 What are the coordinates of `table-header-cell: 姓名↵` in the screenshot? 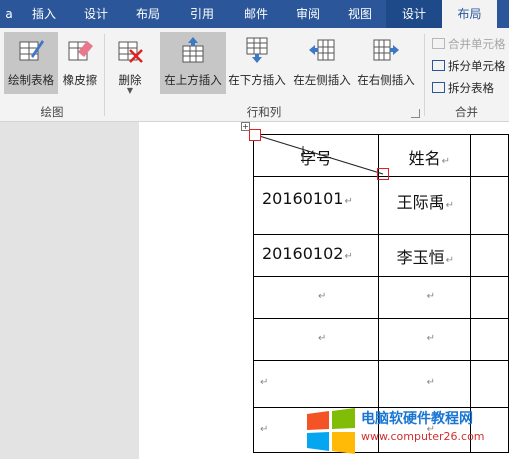 It's located at (424, 155).